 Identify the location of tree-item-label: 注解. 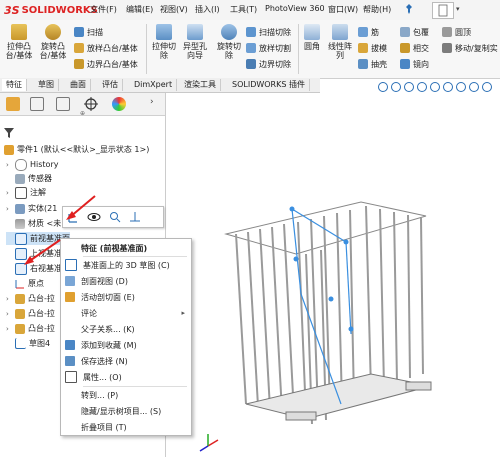
(38, 192).